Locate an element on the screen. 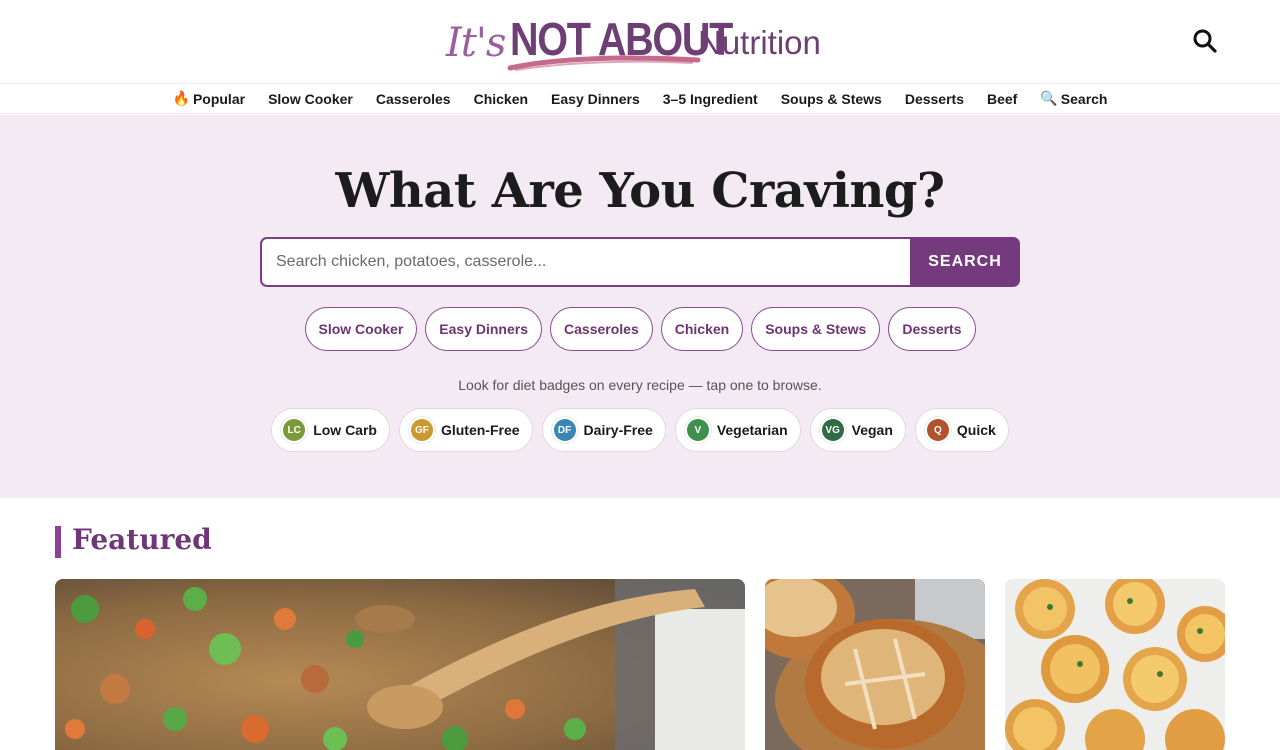 This screenshot has height=750, width=1280. nav-item-desserts: Desserts is located at coordinates (934, 99).